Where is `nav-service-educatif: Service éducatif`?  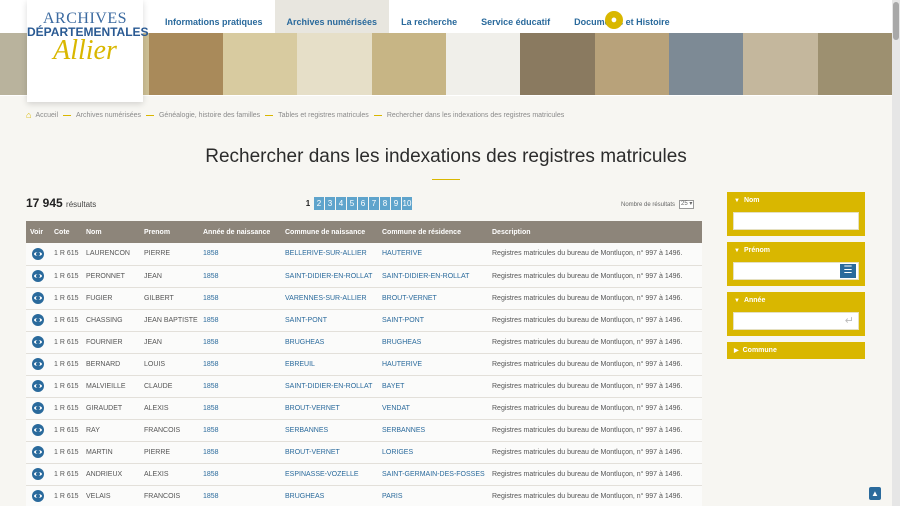 nav-service-educatif: Service éducatif is located at coordinates (515, 16).